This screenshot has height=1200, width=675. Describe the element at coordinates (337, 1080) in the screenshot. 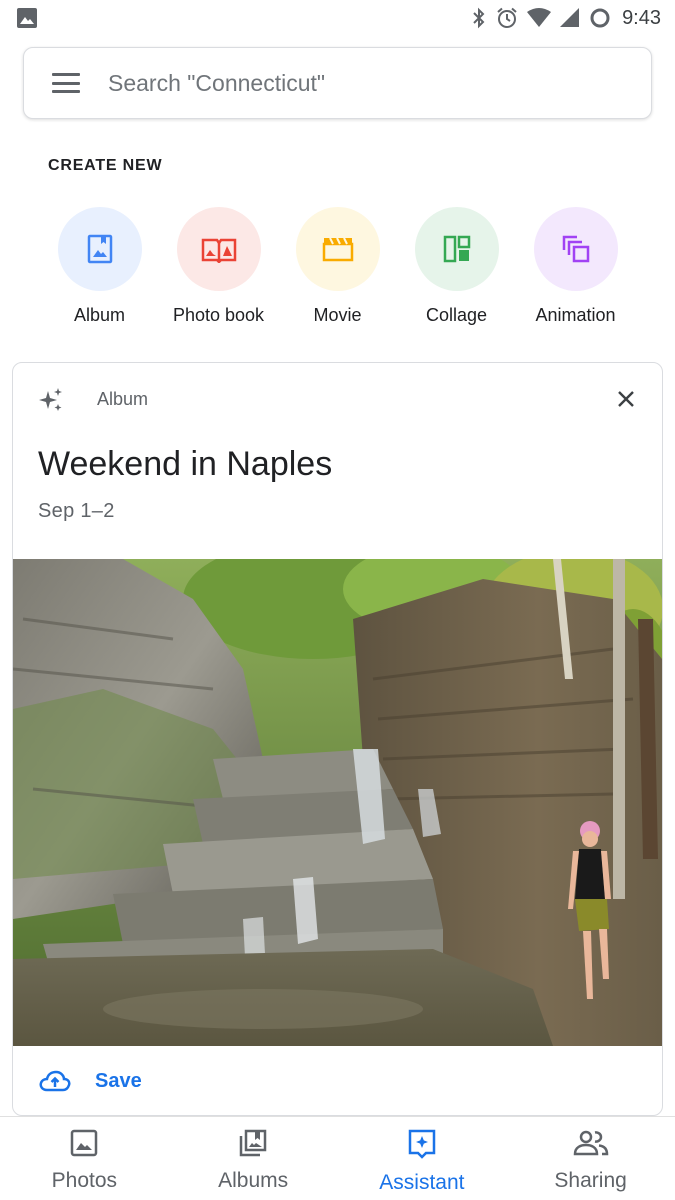

I see `card-footer: Save` at that location.